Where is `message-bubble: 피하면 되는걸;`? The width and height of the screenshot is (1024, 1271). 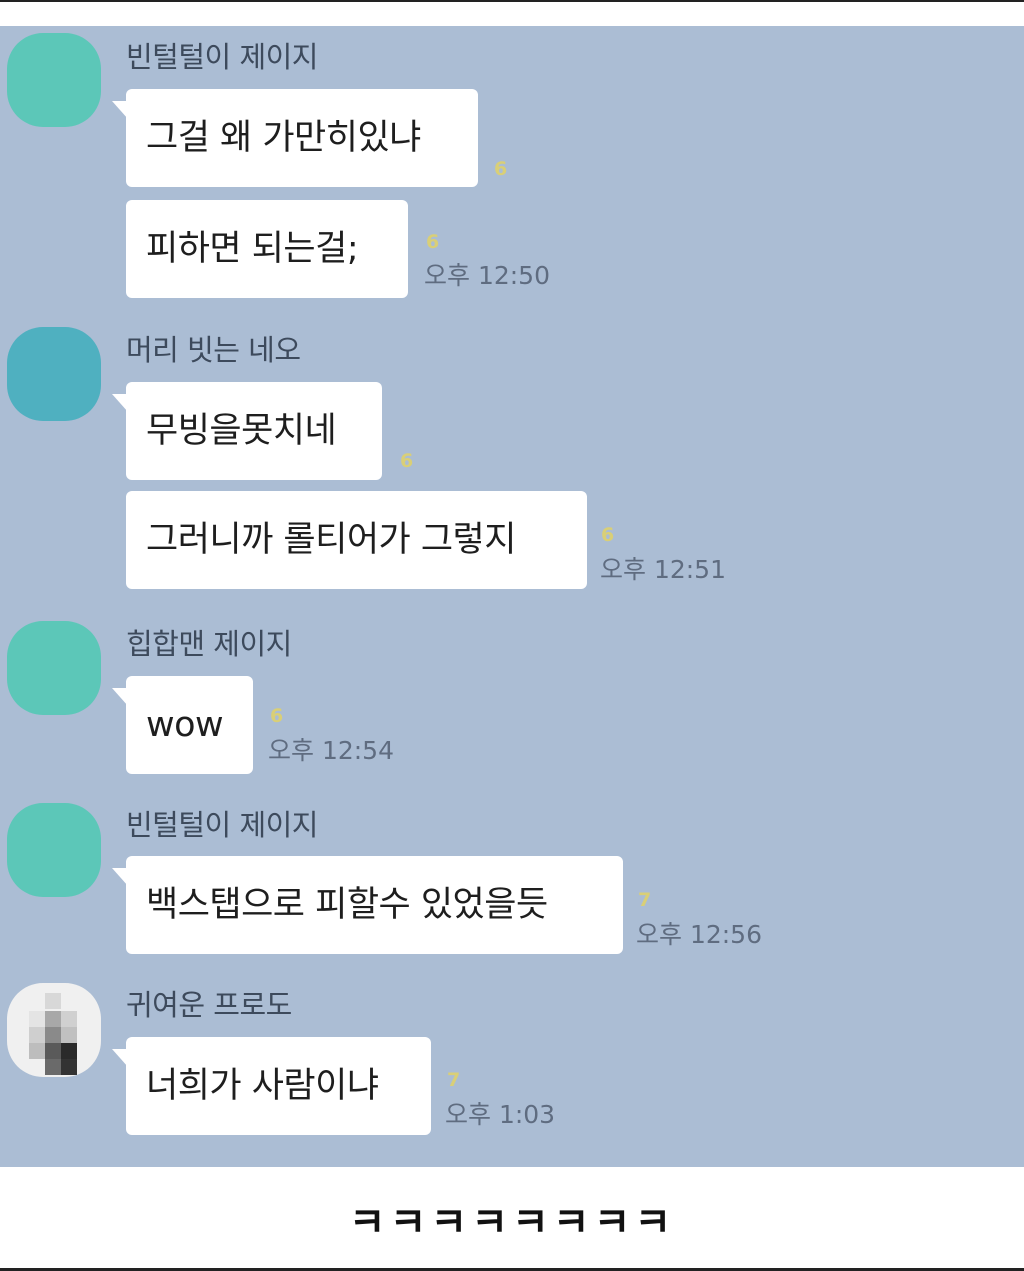 message-bubble: 피하면 되는걸; is located at coordinates (267, 249).